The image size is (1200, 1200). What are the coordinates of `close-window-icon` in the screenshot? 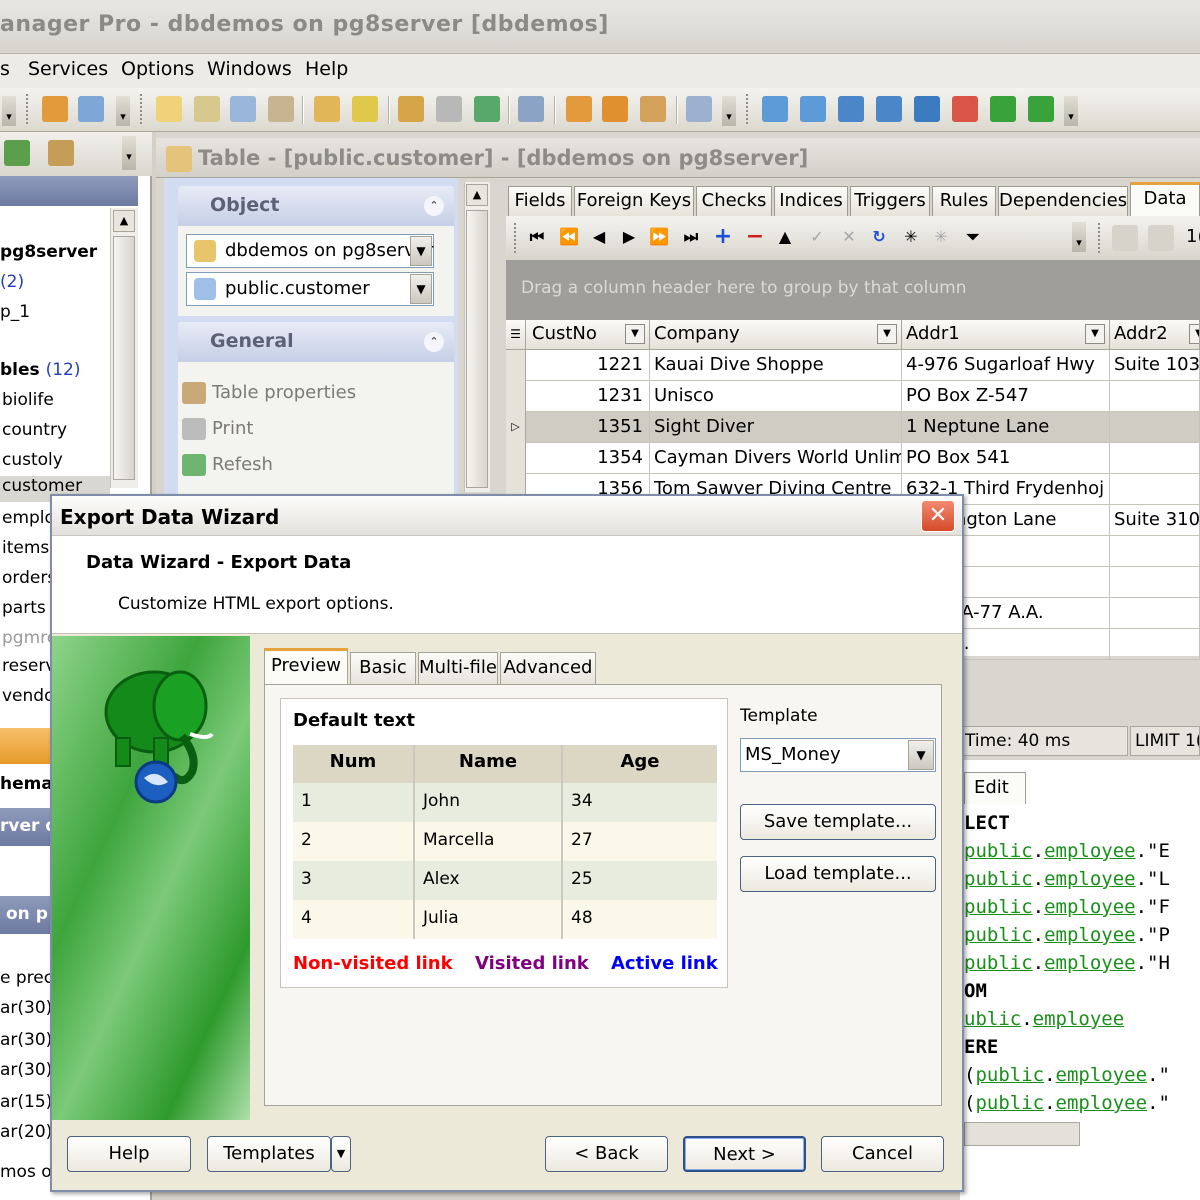 It's located at (965, 109).